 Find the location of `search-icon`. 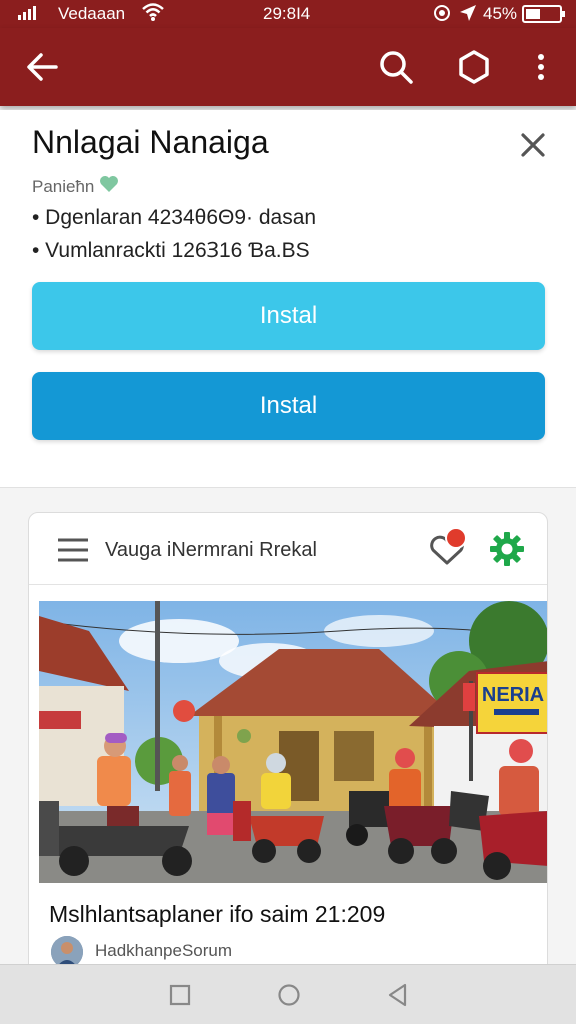

search-icon is located at coordinates (396, 67).